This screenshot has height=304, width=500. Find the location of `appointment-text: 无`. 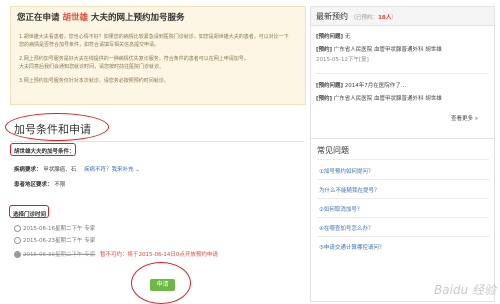

appointment-text: 无 is located at coordinates (347, 37).